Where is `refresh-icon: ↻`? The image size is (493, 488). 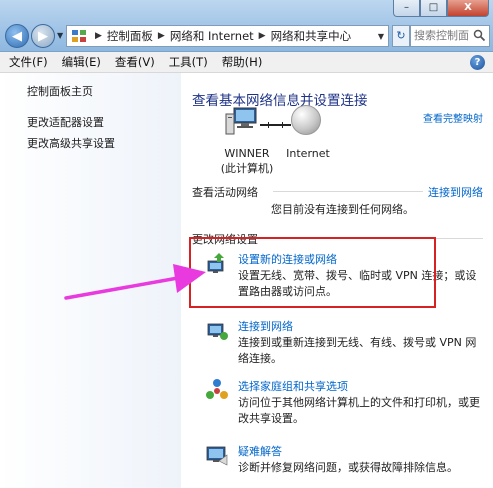 refresh-icon: ↻ is located at coordinates (401, 35).